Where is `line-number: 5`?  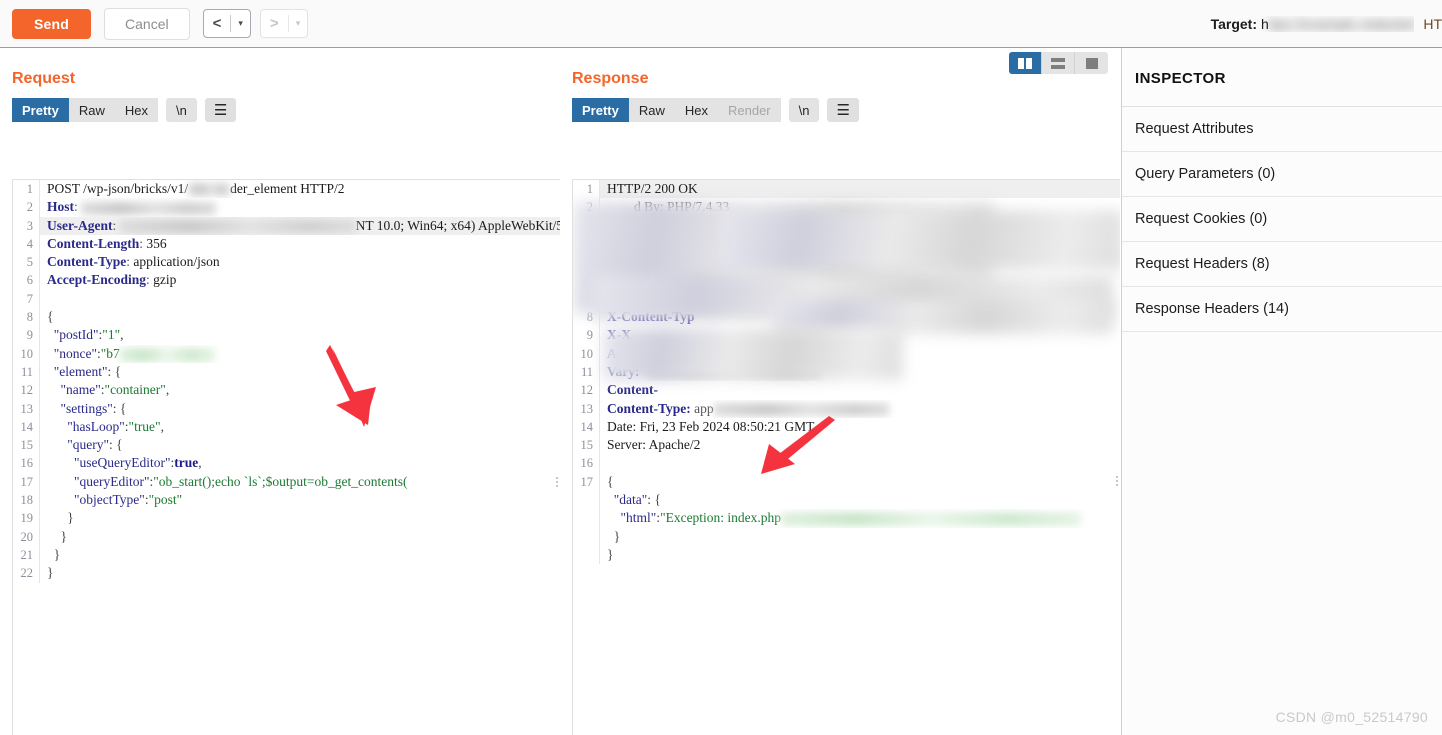 line-number: 5 is located at coordinates (26, 262).